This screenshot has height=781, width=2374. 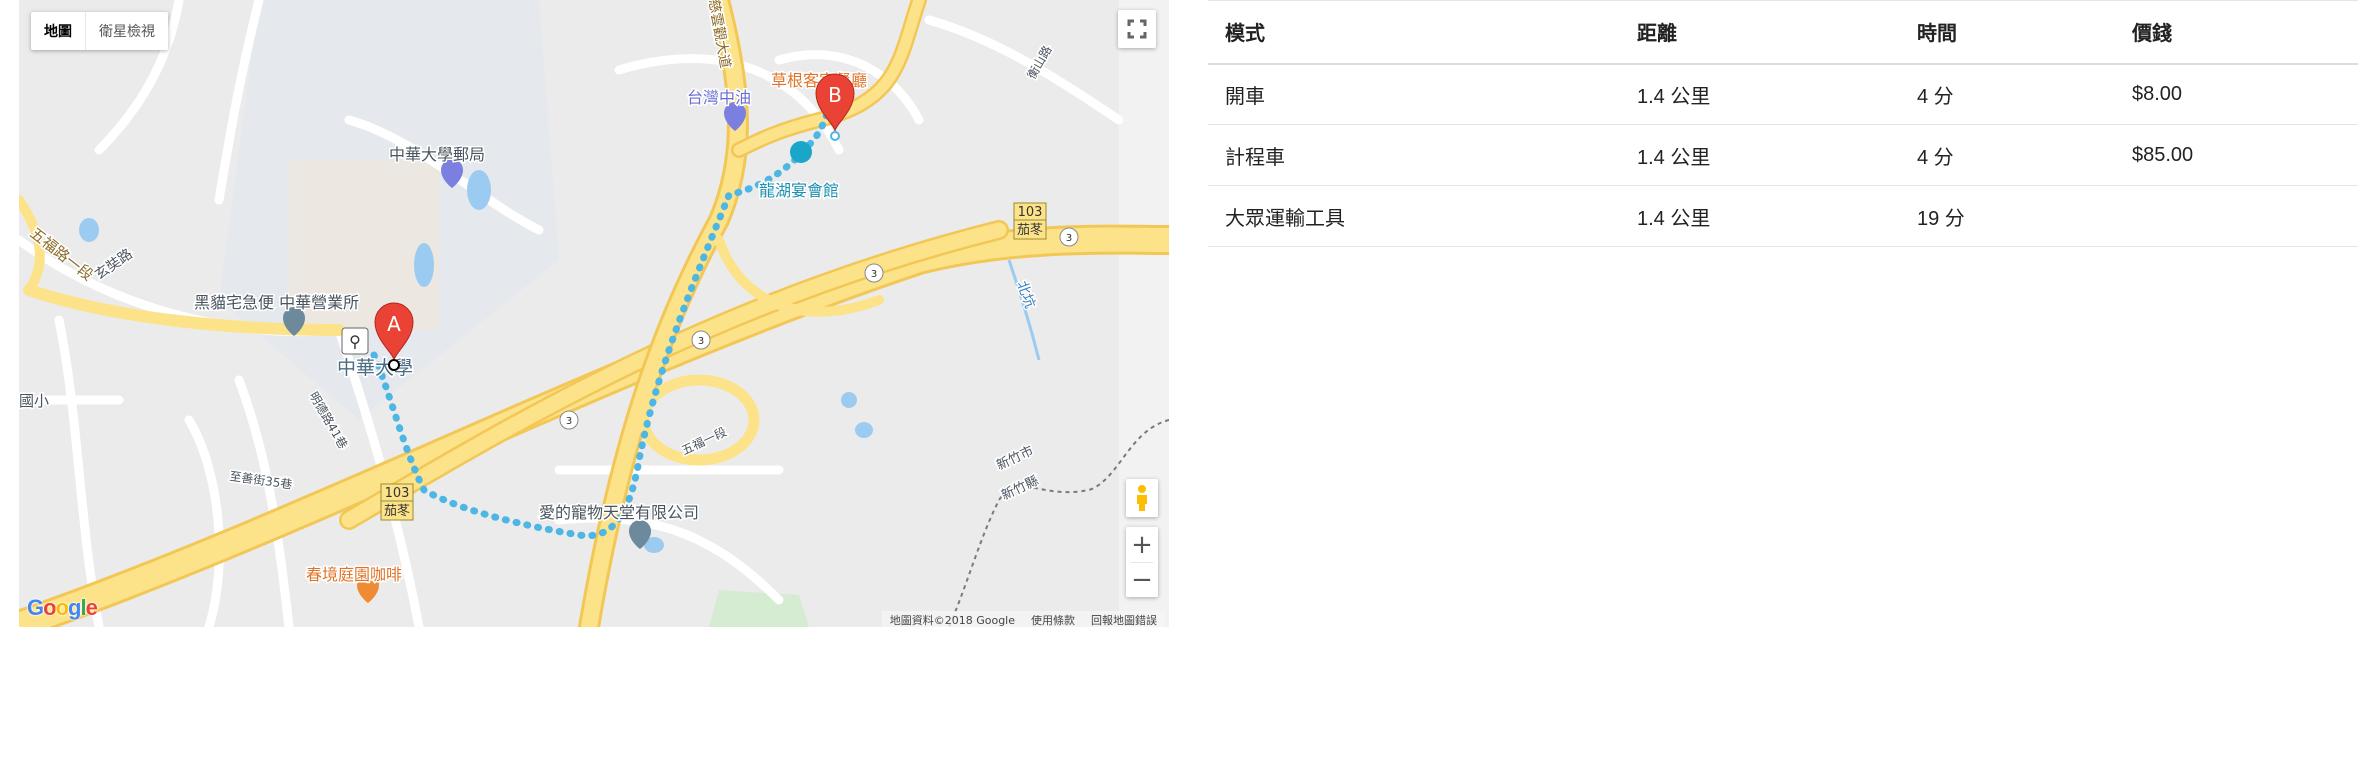 I want to click on street-view-pegman, so click(x=1142, y=498).